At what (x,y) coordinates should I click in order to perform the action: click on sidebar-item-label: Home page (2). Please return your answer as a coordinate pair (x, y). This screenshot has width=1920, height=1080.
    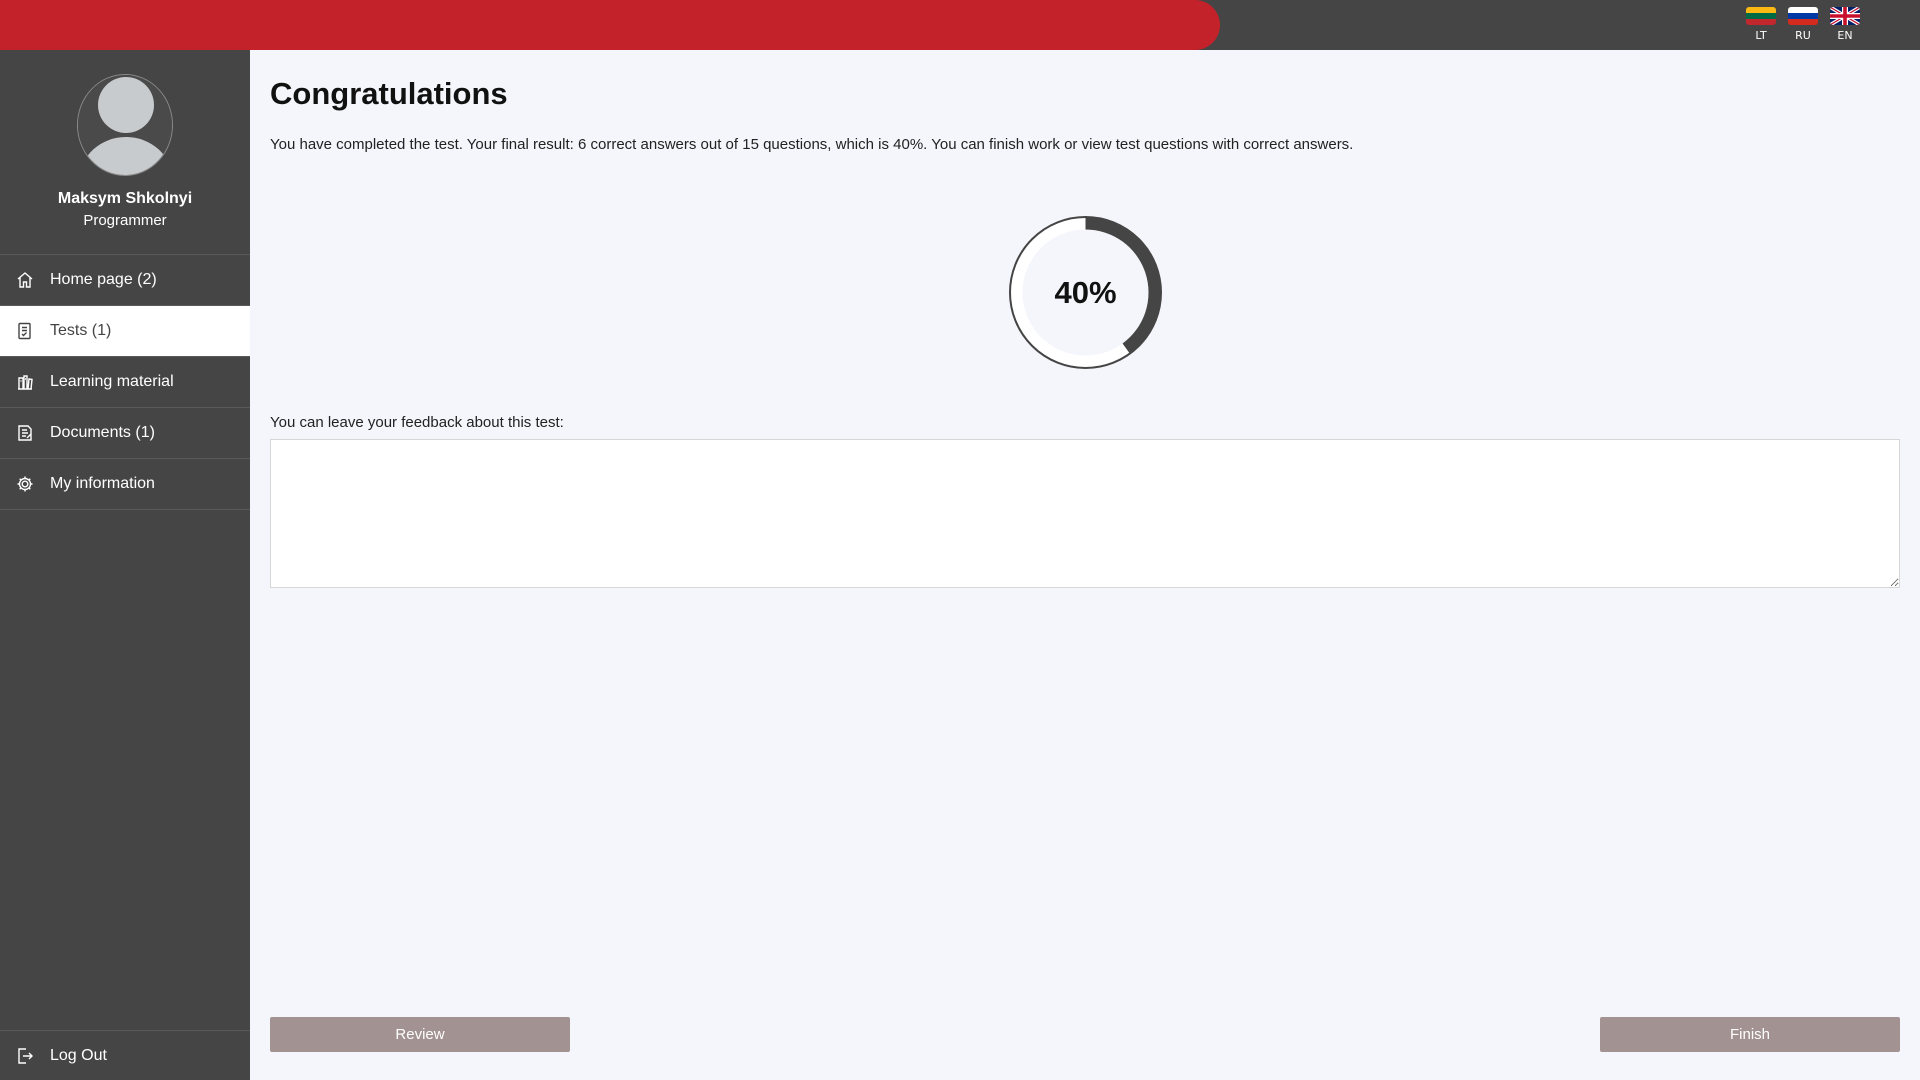
    Looking at the image, I should click on (103, 279).